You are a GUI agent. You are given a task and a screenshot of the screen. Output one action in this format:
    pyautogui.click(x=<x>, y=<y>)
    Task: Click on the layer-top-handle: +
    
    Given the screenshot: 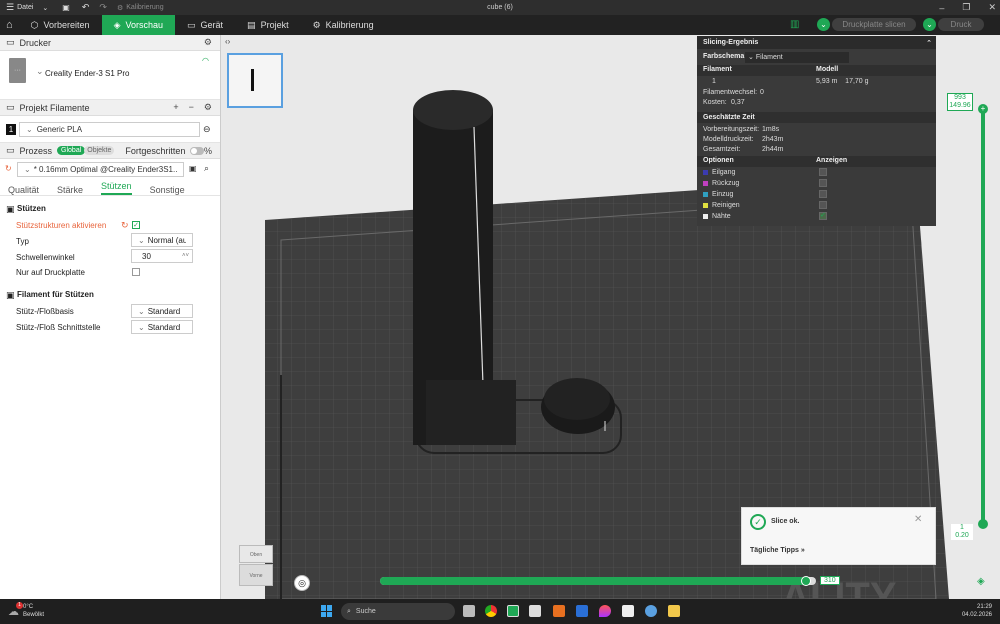 What is the action you would take?
    pyautogui.click(x=983, y=109)
    